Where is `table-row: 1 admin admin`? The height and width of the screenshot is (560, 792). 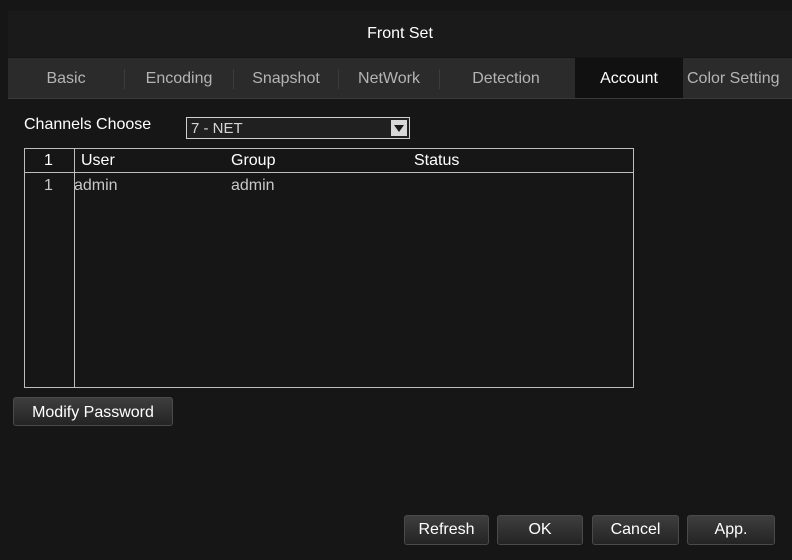 table-row: 1 admin admin is located at coordinates (329, 186).